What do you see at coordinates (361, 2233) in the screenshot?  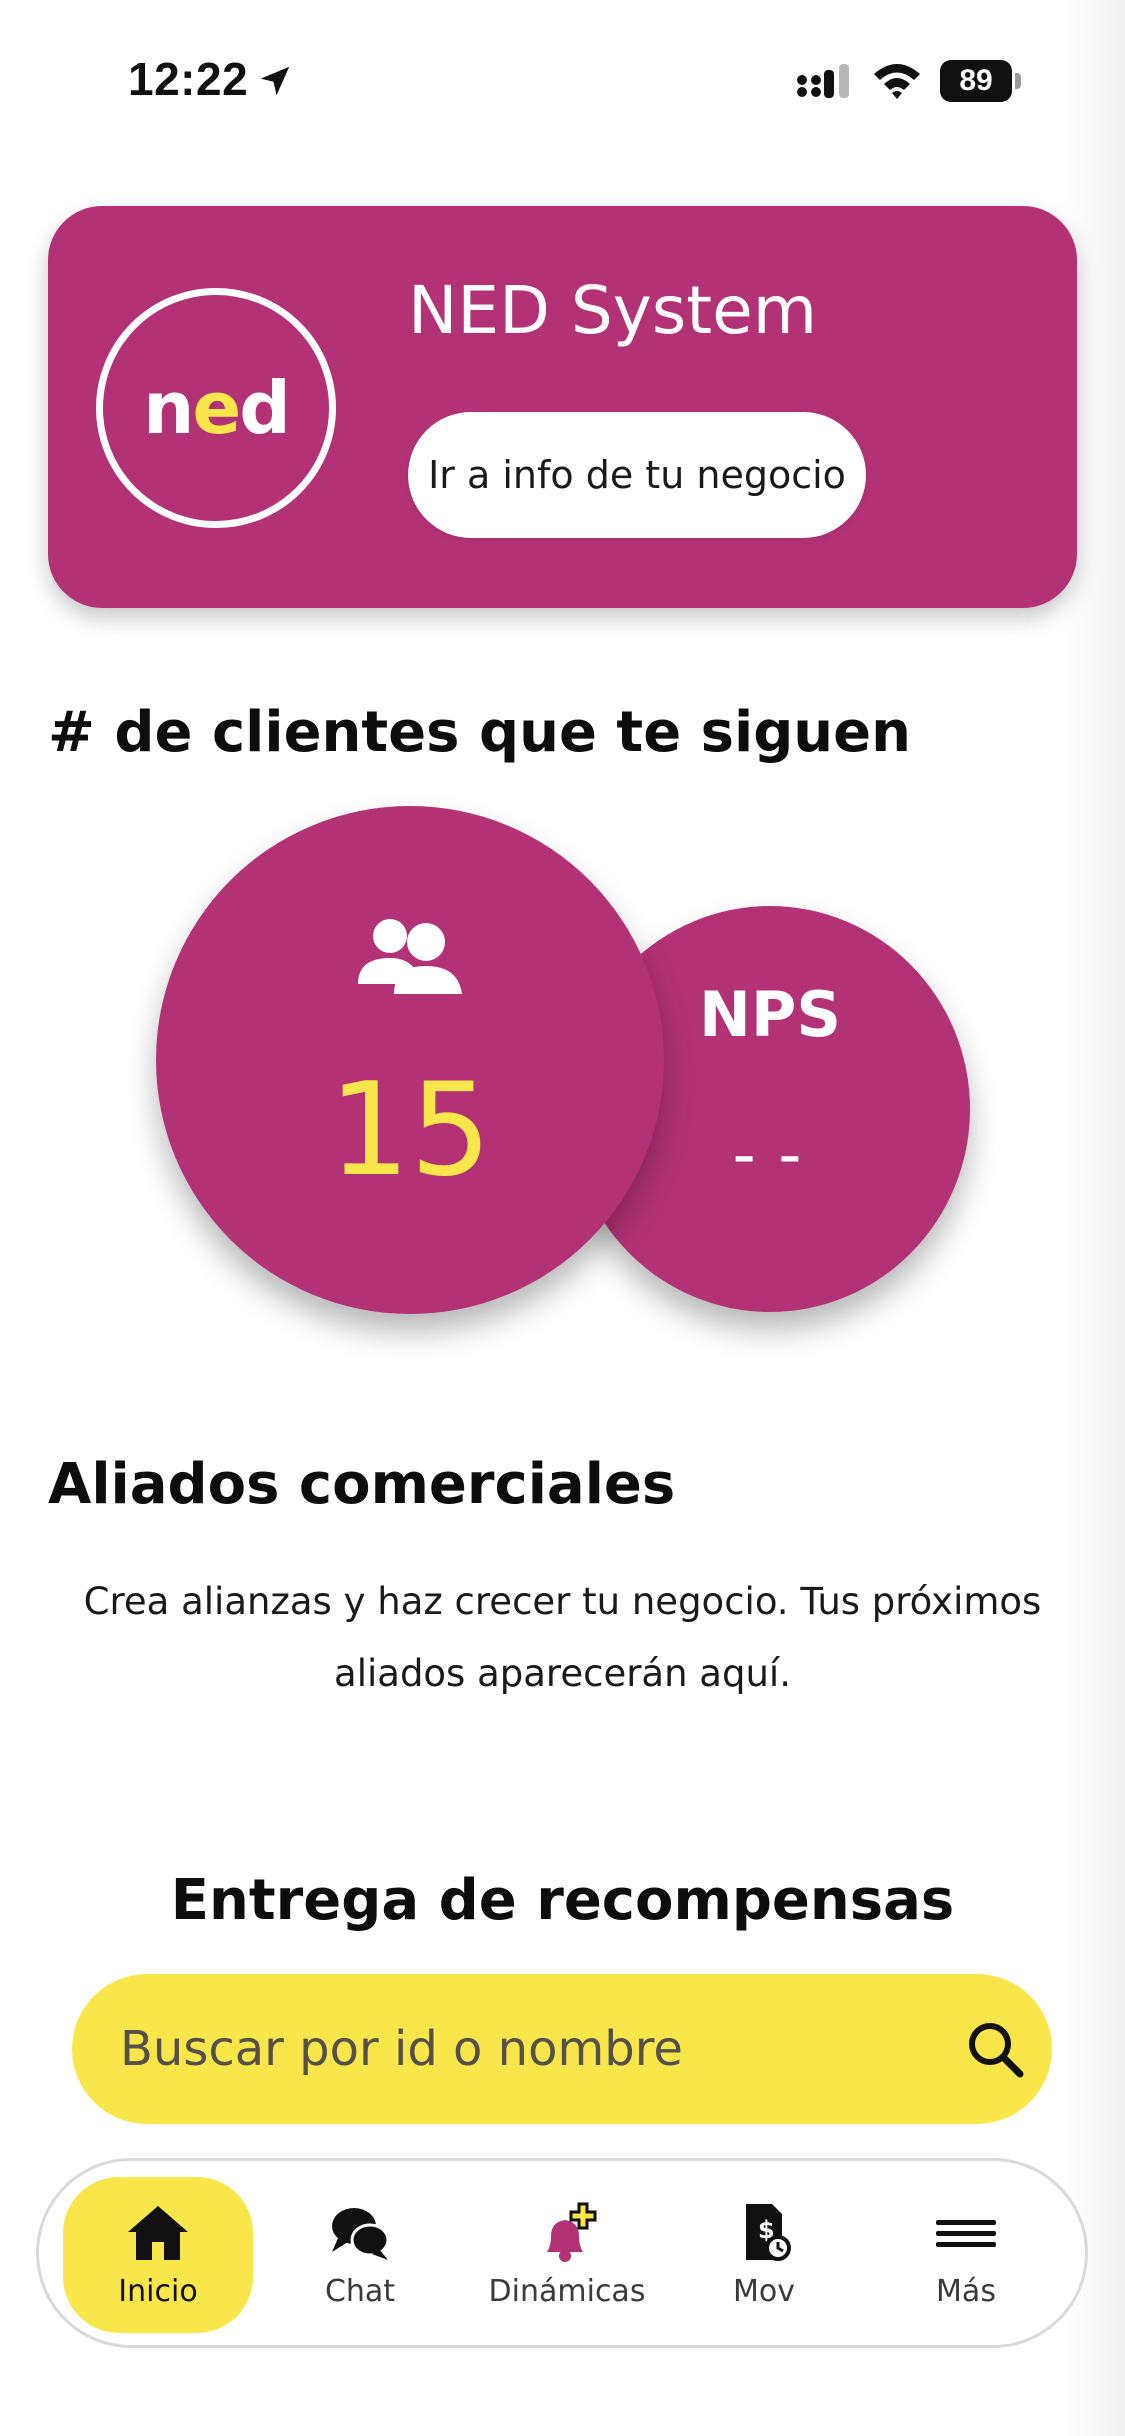 I see `chat-bubbles-icon` at bounding box center [361, 2233].